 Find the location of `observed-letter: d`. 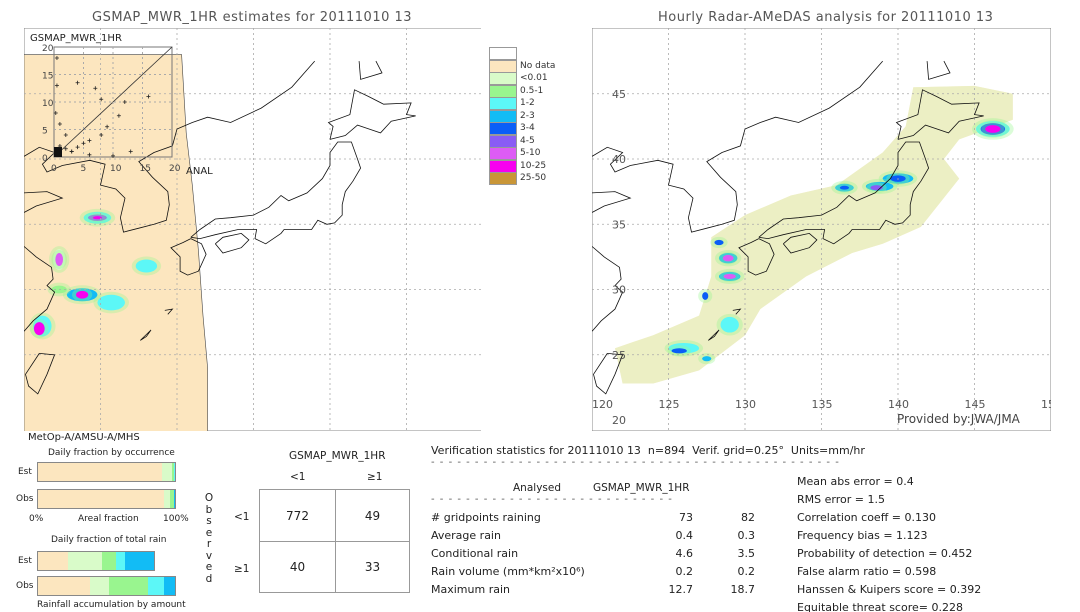

observed-letter: d is located at coordinates (209, 578).